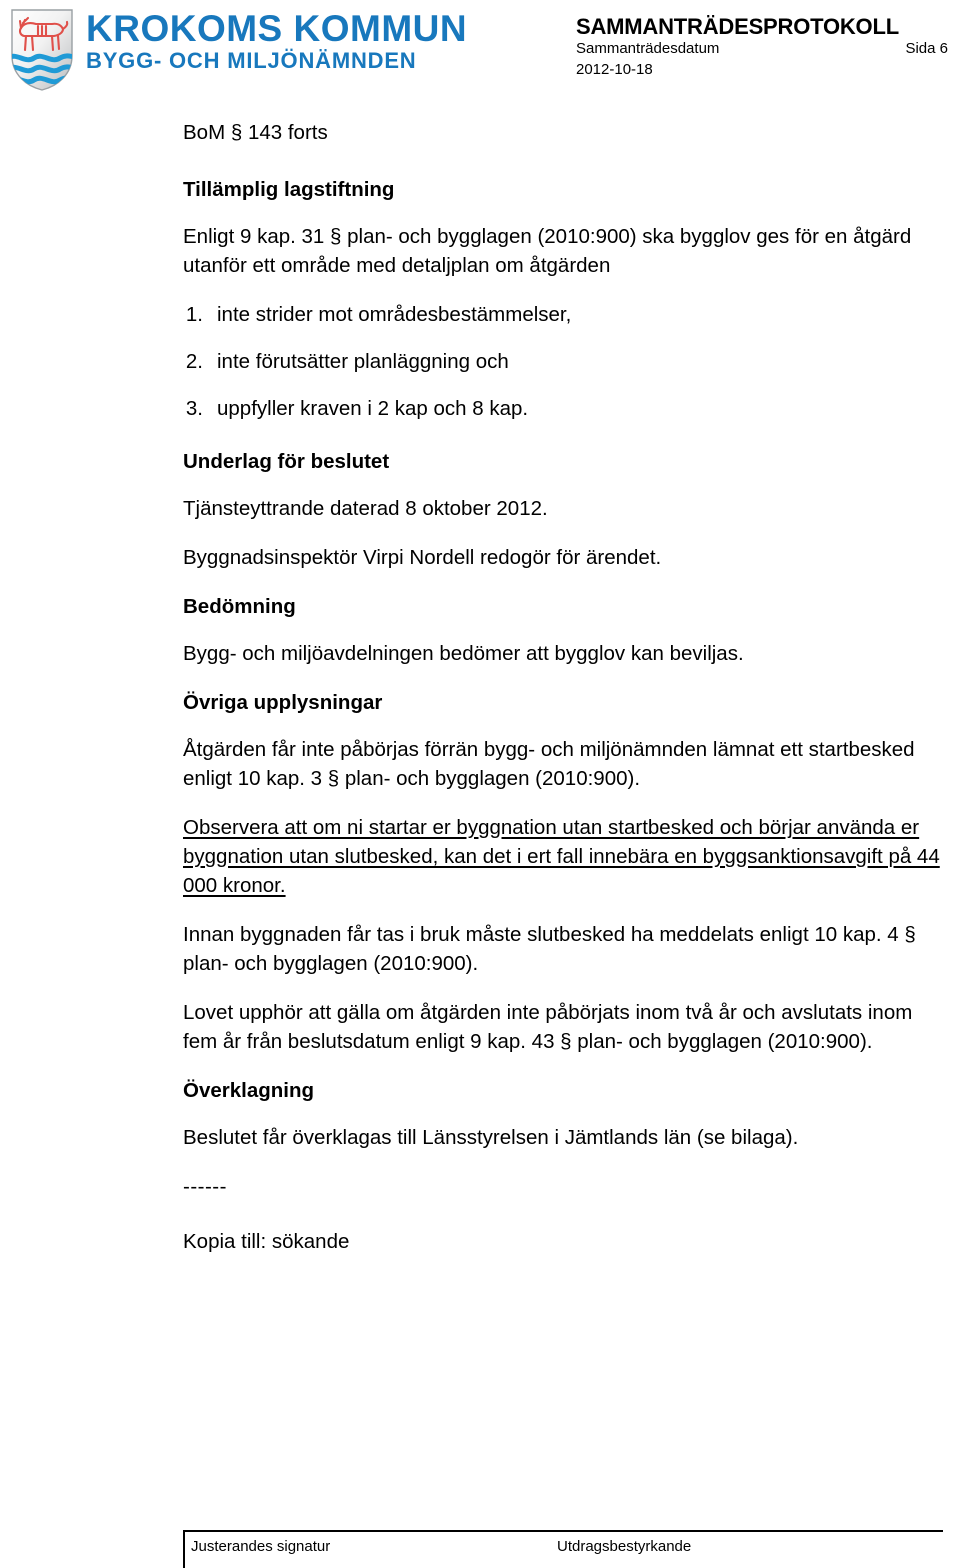 This screenshot has width=960, height=1568. I want to click on list-item-text: inte strider mot områdesbestämmelser,, so click(394, 314).